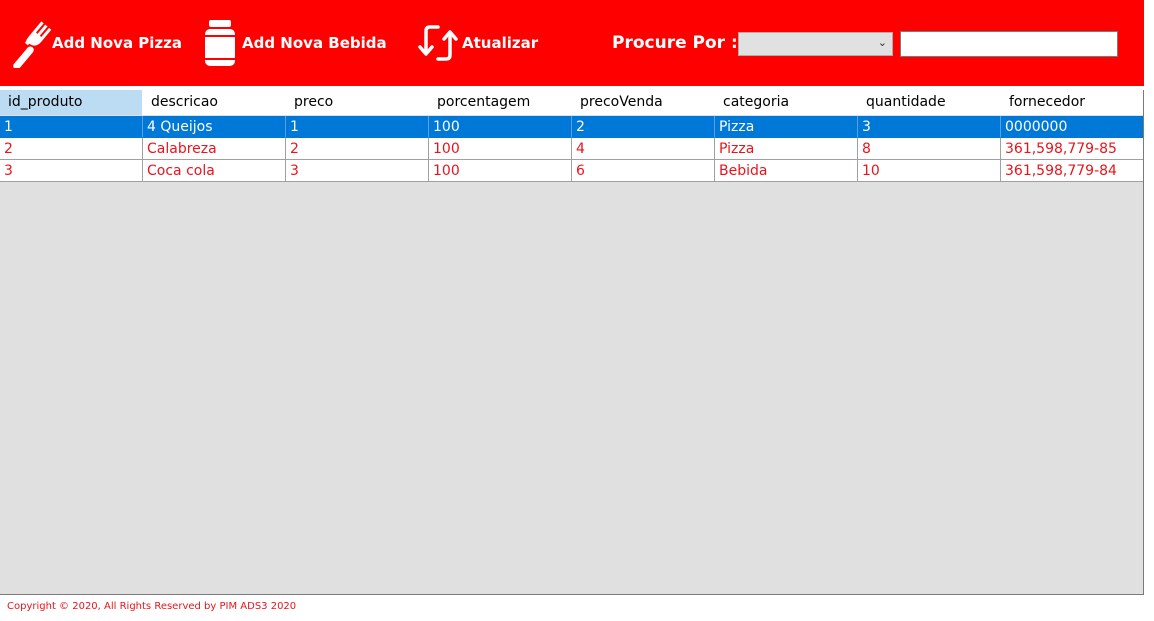 The image size is (1154, 621). What do you see at coordinates (1072, 127) in the screenshot?
I see `cell-fornecedor: 0000000` at bounding box center [1072, 127].